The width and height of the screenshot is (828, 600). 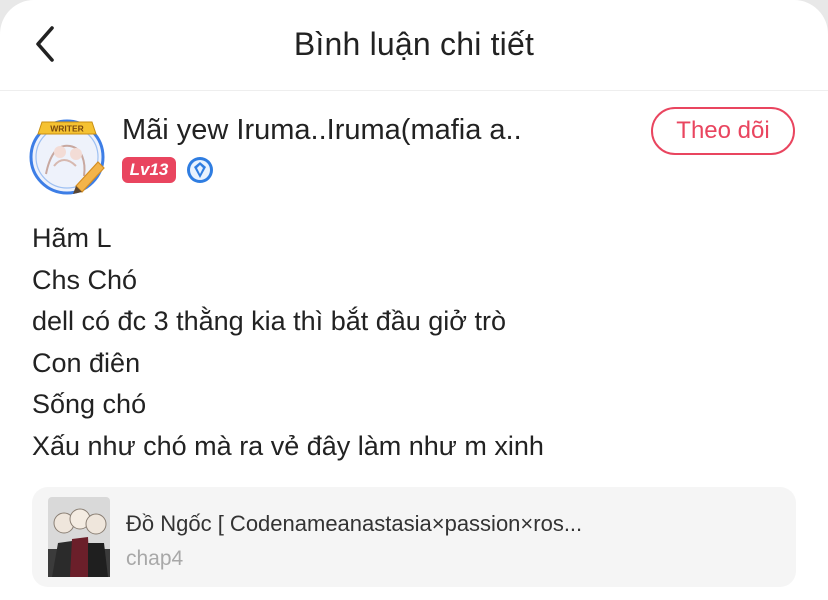 I want to click on comment-line: Xấu như chó mà ra vẻ đây làm như m xinh, so click(x=288, y=445).